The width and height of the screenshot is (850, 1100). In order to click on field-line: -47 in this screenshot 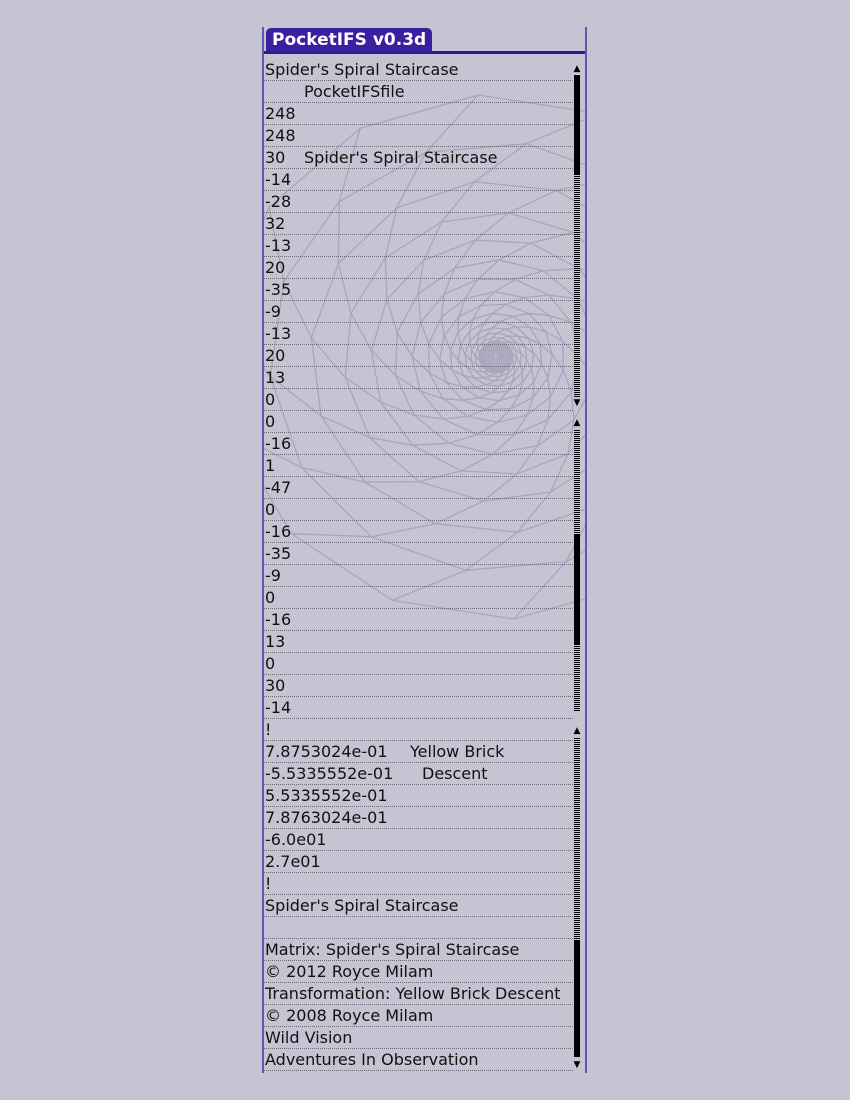, I will do `click(418, 488)`.